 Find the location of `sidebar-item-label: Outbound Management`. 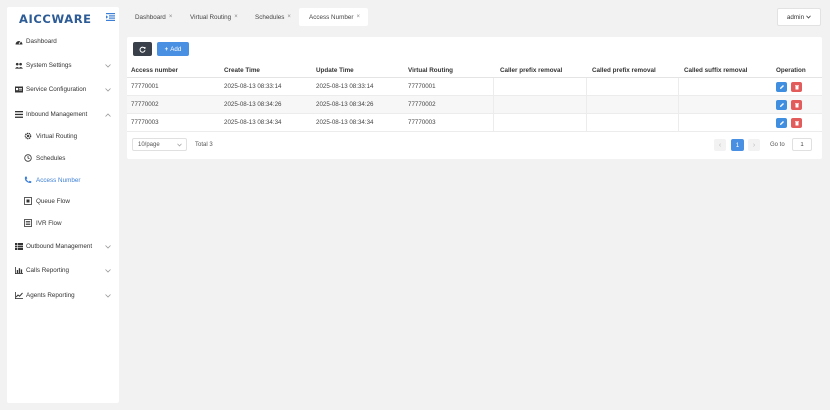

sidebar-item-label: Outbound Management is located at coordinates (59, 246).